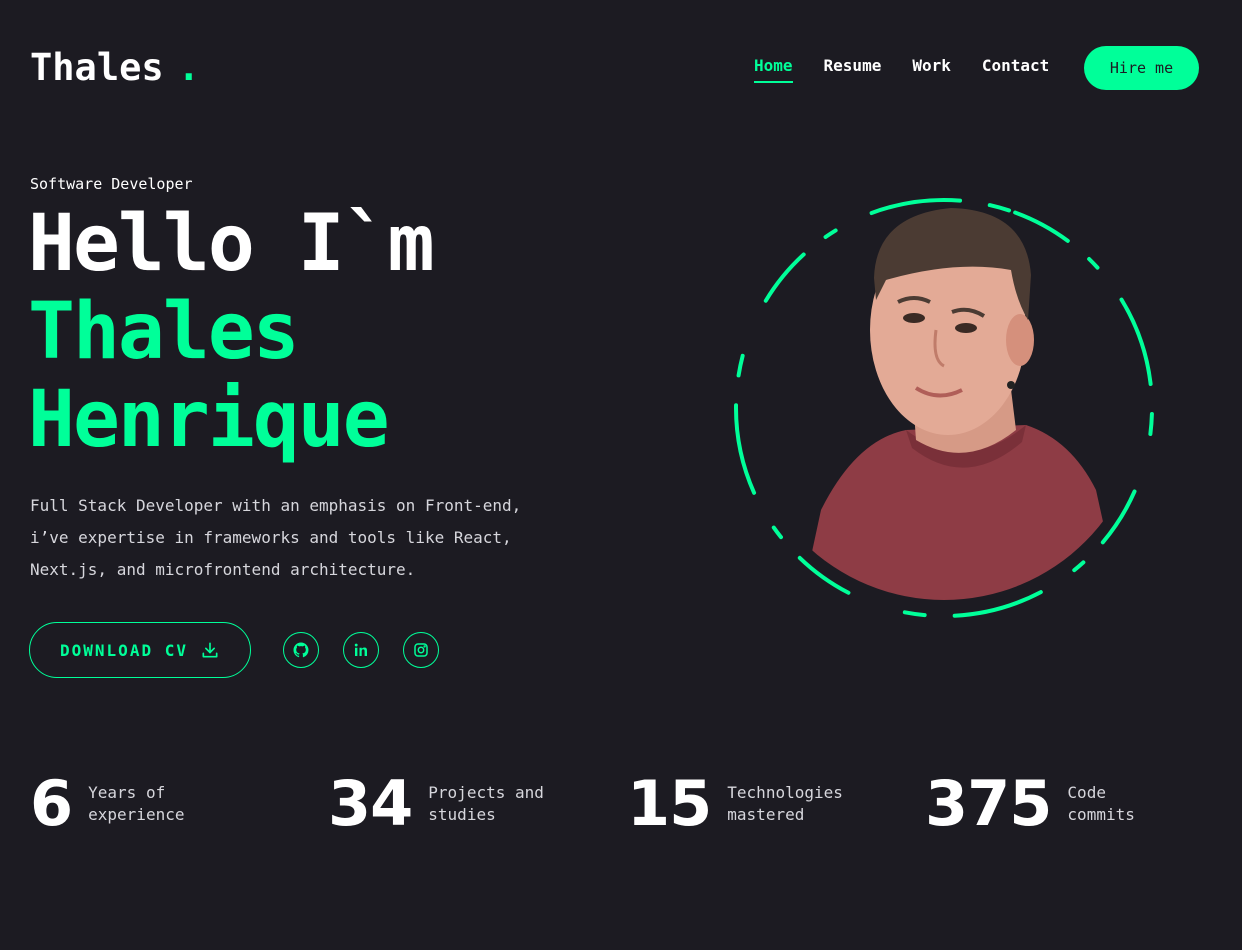 Image resolution: width=1242 pixels, height=950 pixels. I want to click on linkedin-link, so click(361, 650).